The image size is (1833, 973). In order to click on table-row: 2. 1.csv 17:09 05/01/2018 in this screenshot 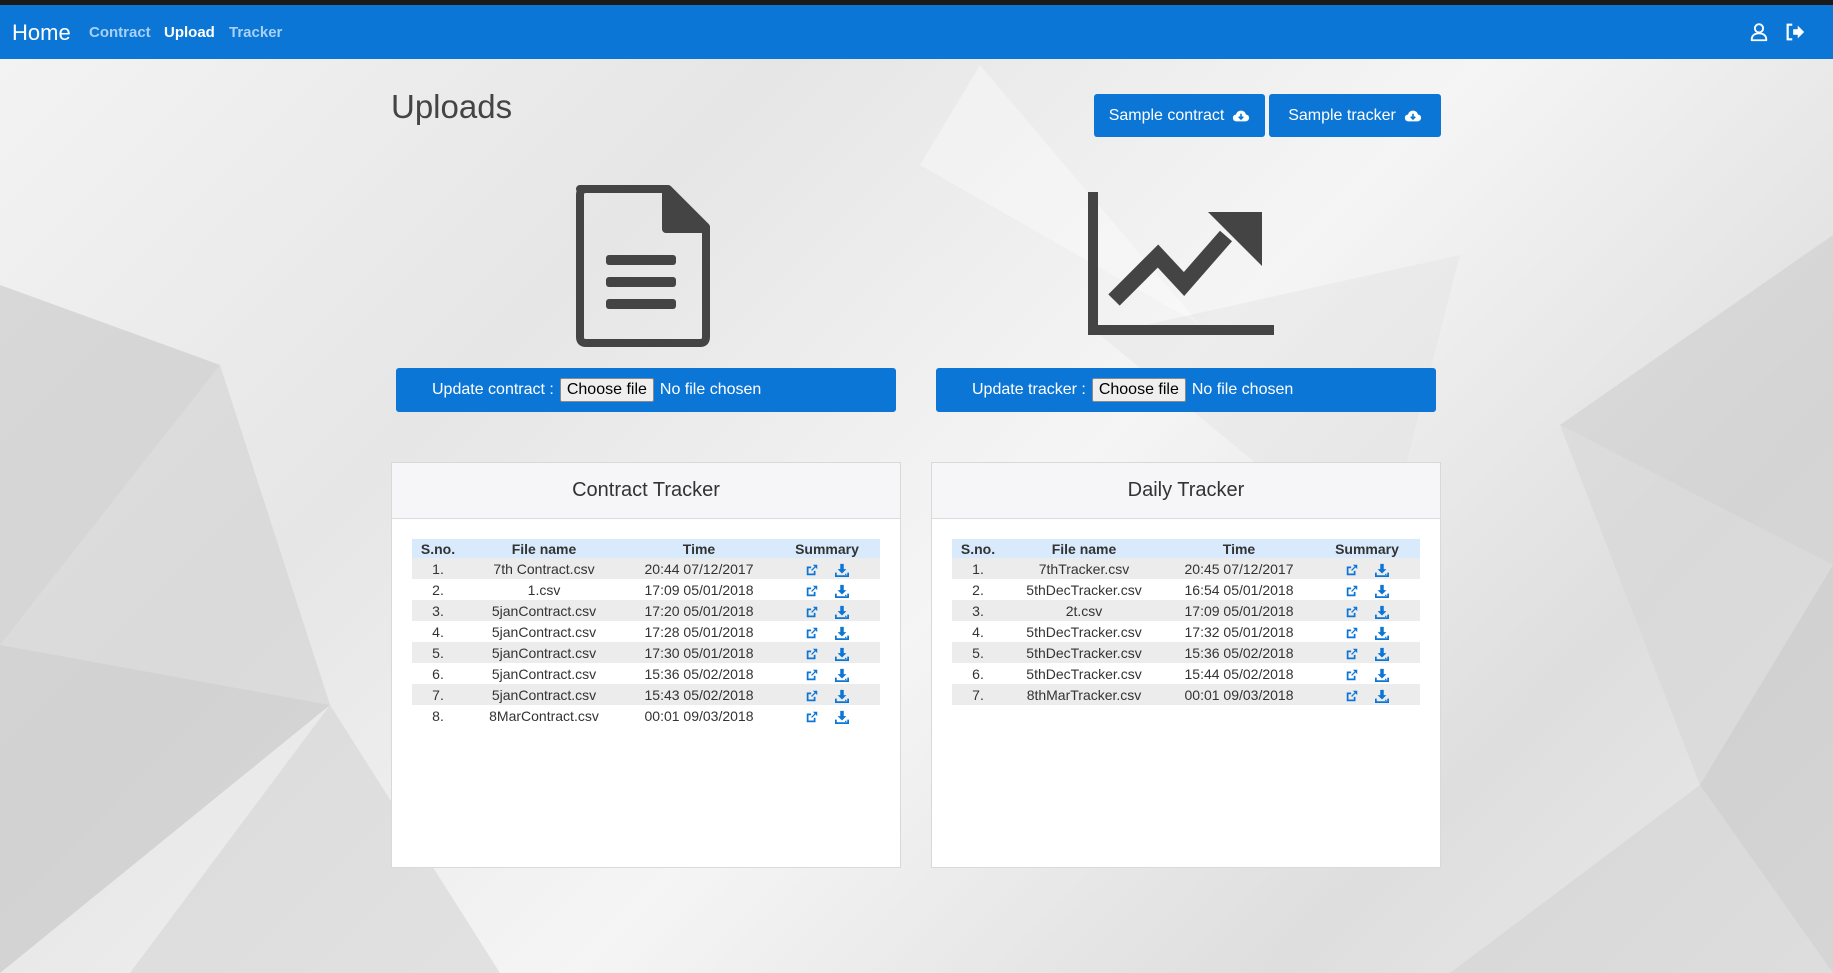, I will do `click(646, 589)`.